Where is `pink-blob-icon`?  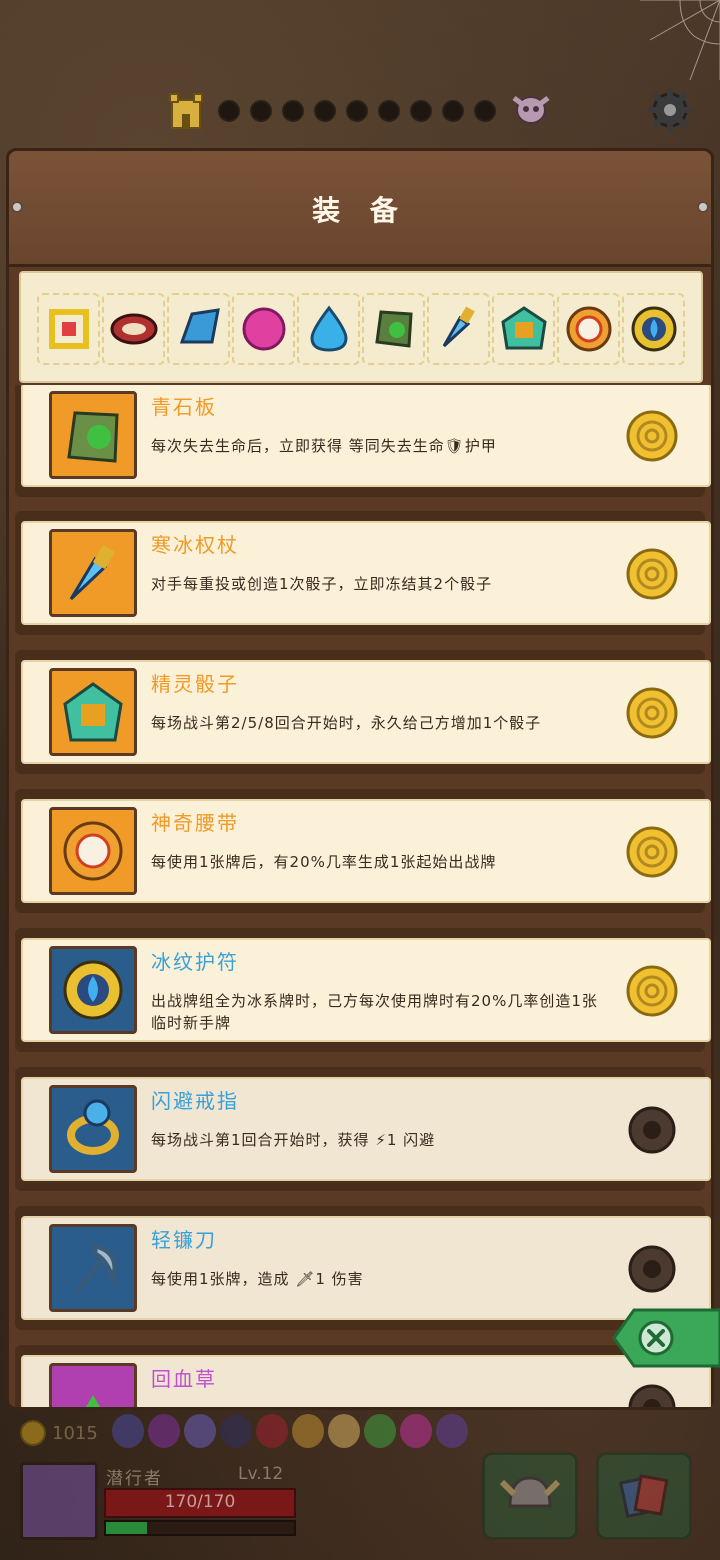 pink-blob-icon is located at coordinates (263, 329).